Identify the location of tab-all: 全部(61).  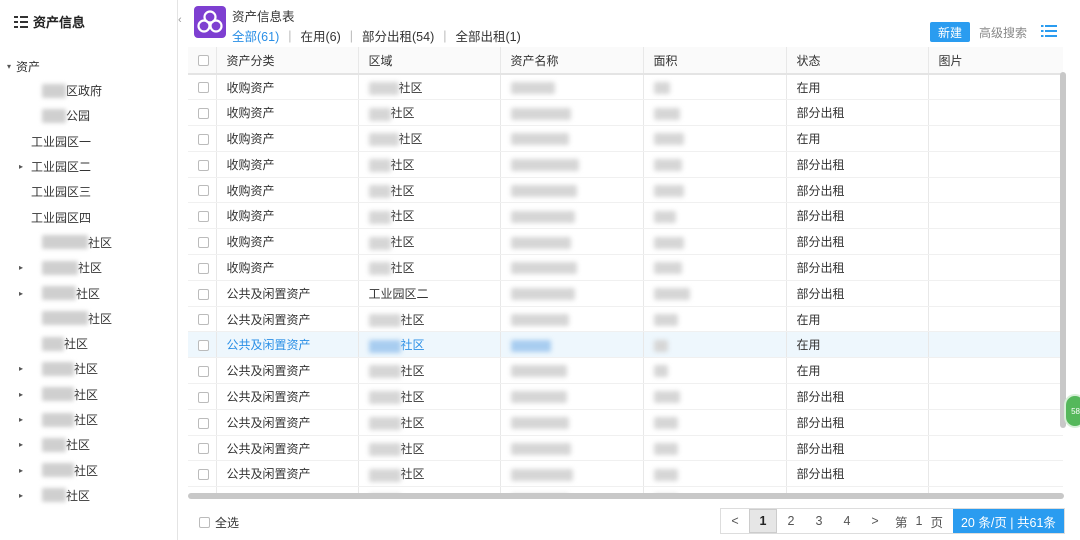
(255, 35).